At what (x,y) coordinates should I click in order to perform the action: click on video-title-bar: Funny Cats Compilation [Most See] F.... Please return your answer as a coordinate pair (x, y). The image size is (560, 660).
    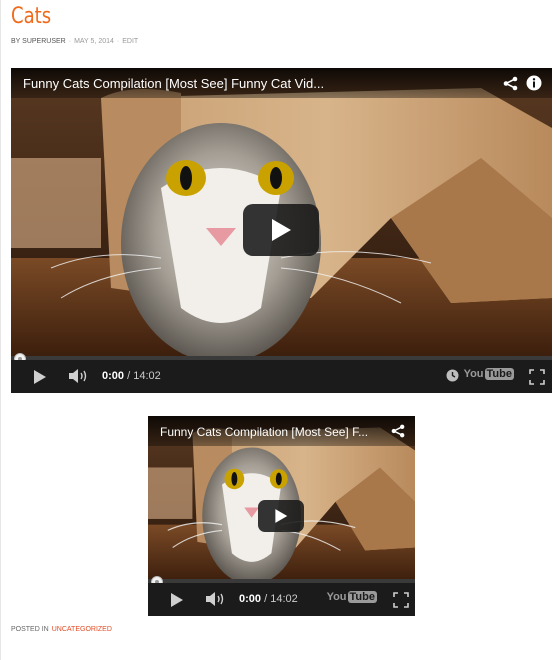
    Looking at the image, I should click on (281, 431).